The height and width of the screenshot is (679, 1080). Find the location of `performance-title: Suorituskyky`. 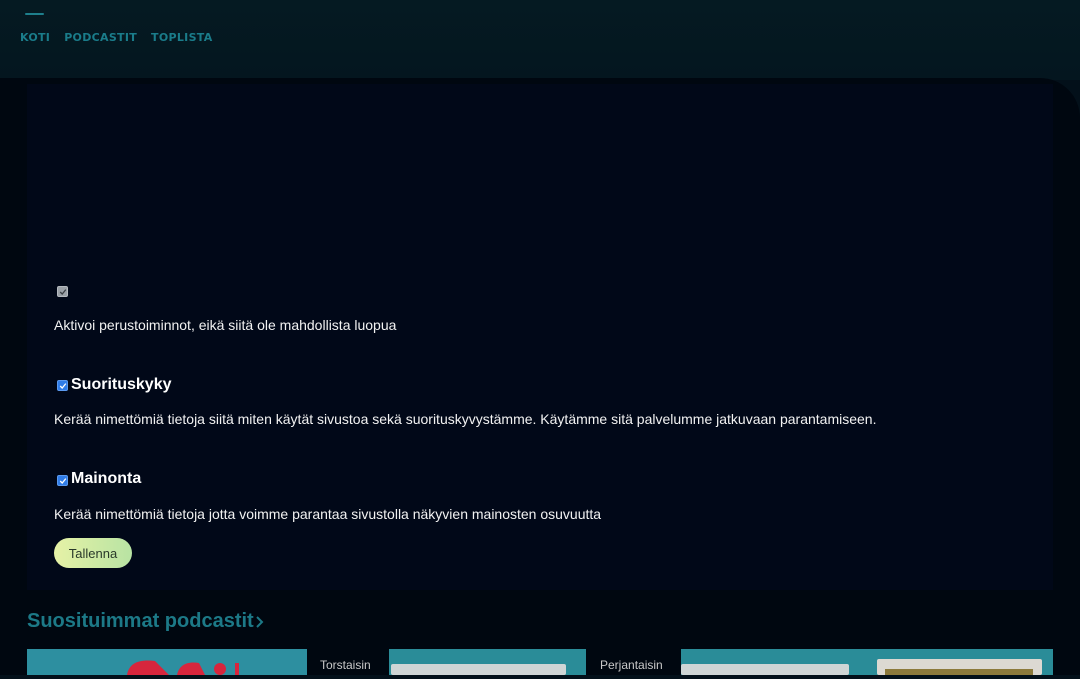

performance-title: Suorituskyky is located at coordinates (121, 384).